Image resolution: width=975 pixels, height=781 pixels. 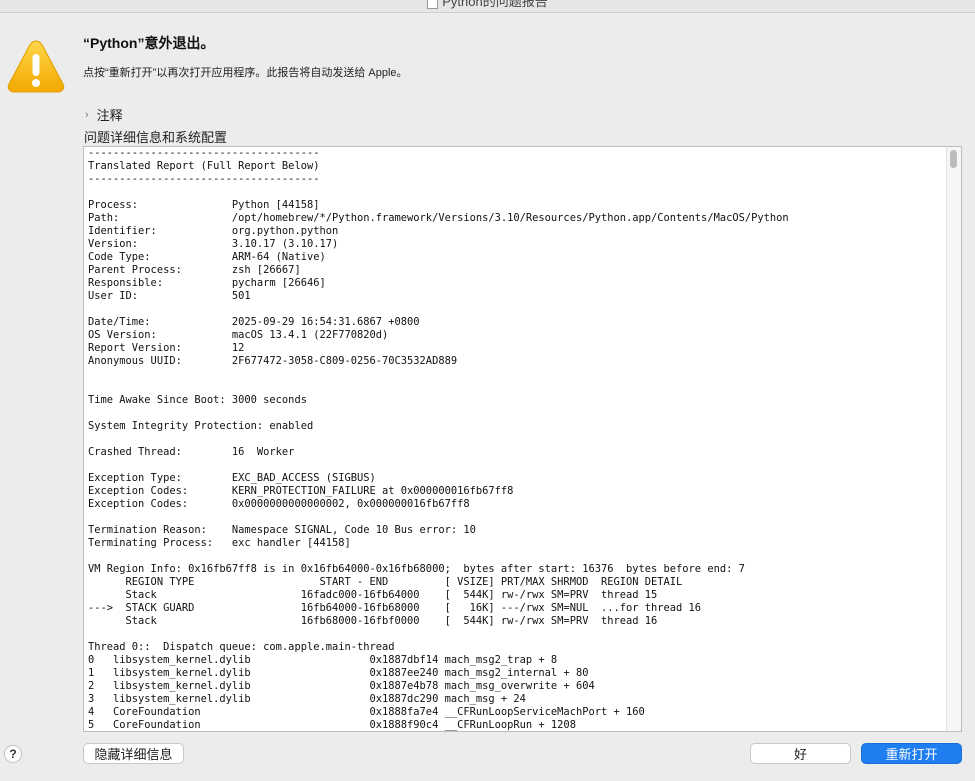 What do you see at coordinates (149, 43) in the screenshot?
I see `alert-title: “Python”意外退出。` at bounding box center [149, 43].